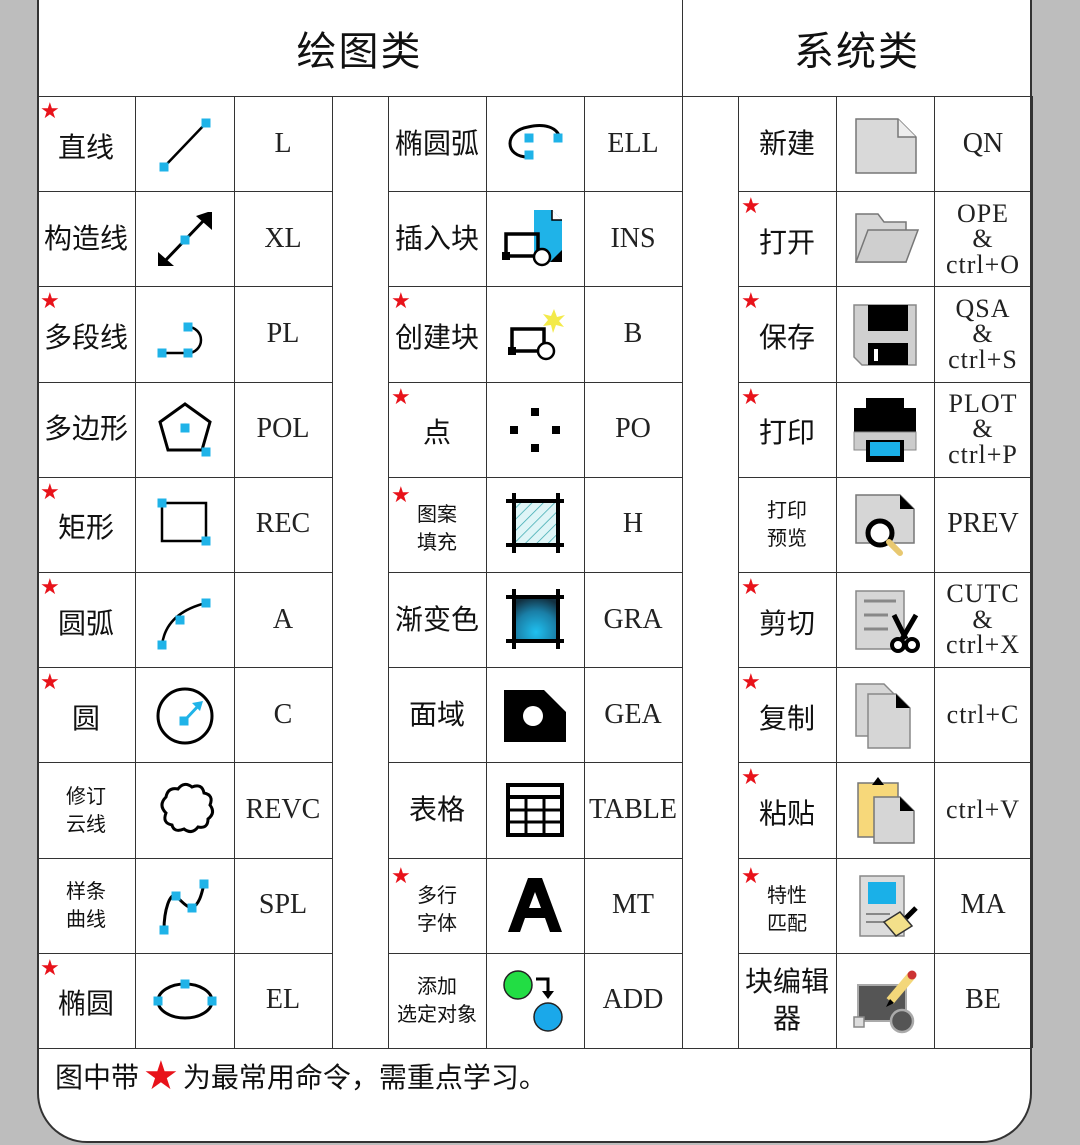 The width and height of the screenshot is (1080, 1145). I want to click on shortcut-command: PLOT & ctrl+P, so click(983, 428).